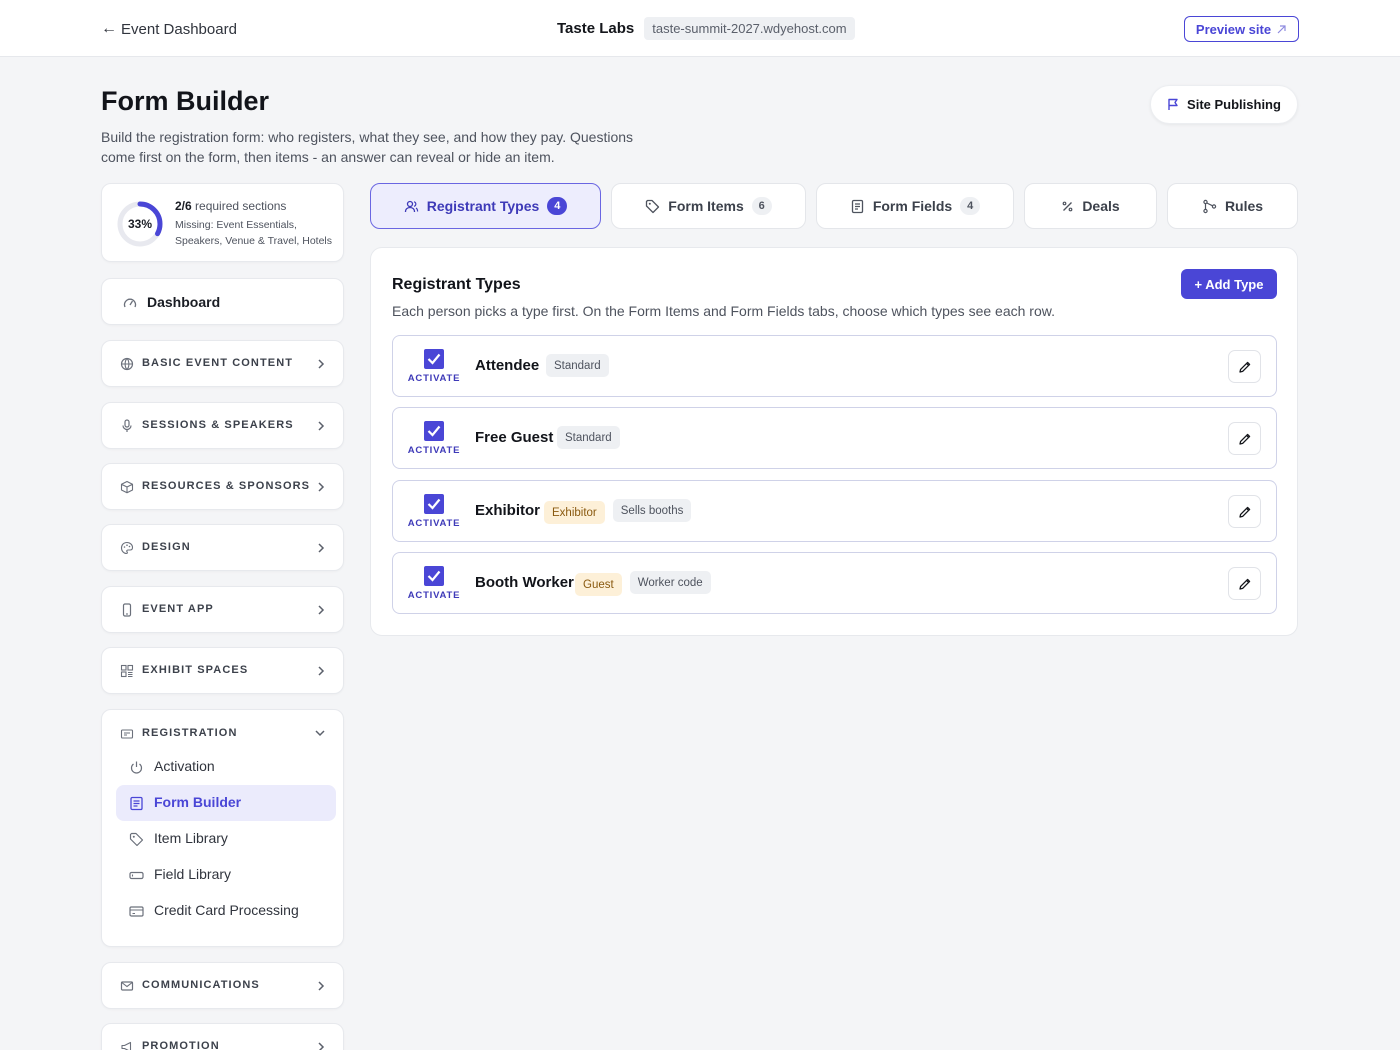  I want to click on tab-label: Registrant Types, so click(483, 206).